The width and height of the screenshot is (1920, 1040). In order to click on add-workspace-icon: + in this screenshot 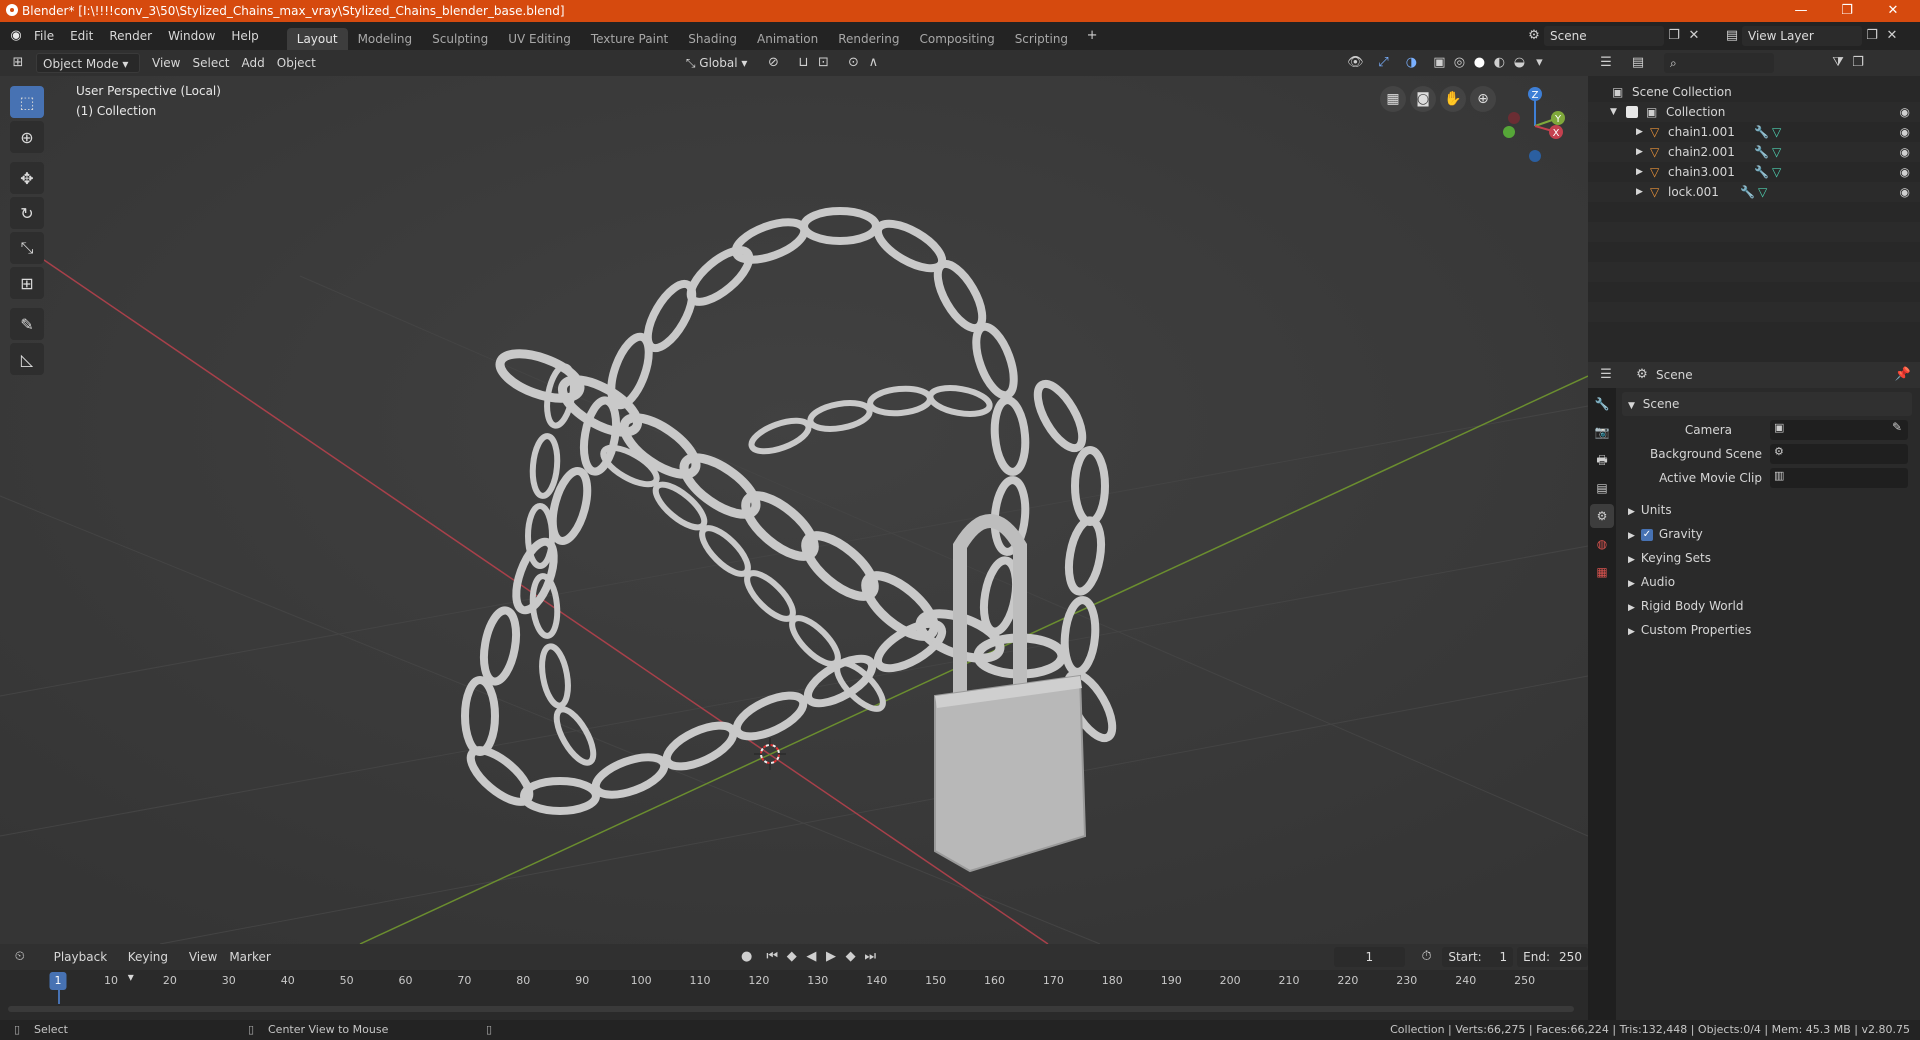, I will do `click(1092, 36)`.